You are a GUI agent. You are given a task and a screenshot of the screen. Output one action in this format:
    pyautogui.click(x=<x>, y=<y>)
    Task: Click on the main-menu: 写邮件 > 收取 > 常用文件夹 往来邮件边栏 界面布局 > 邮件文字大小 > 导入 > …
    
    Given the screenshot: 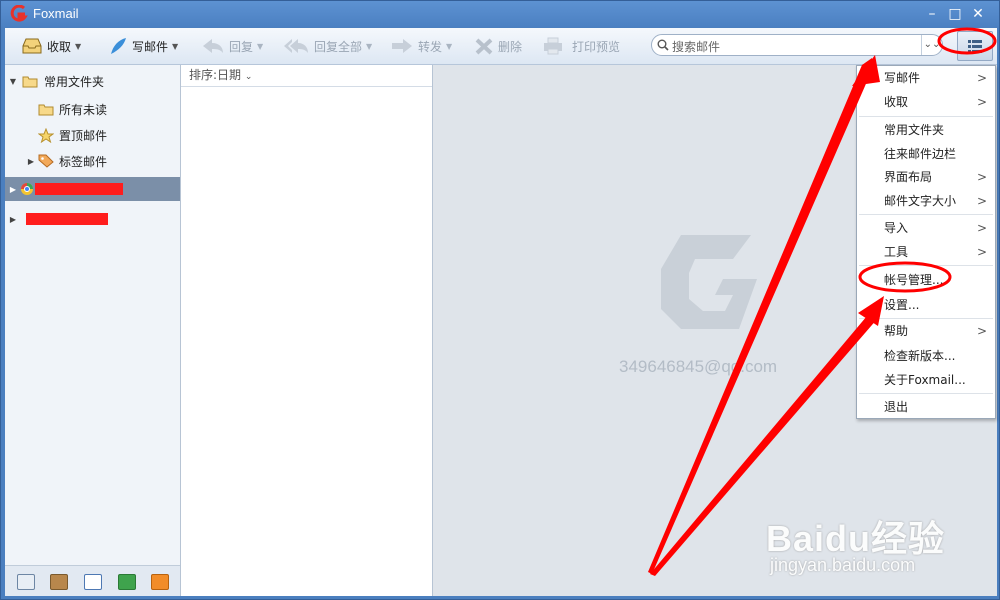 What is the action you would take?
    pyautogui.click(x=926, y=242)
    